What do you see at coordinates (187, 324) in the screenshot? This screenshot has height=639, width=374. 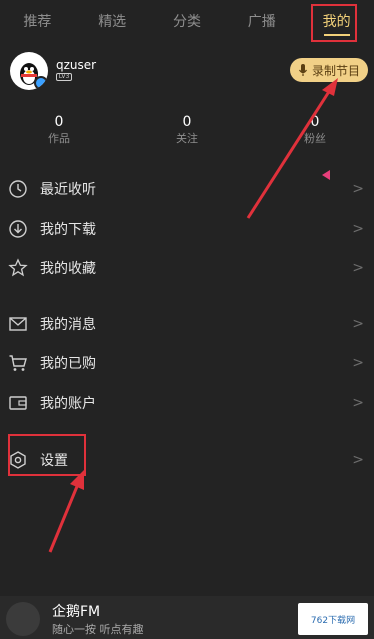 I see `menu-messages: 我的消息 >` at bounding box center [187, 324].